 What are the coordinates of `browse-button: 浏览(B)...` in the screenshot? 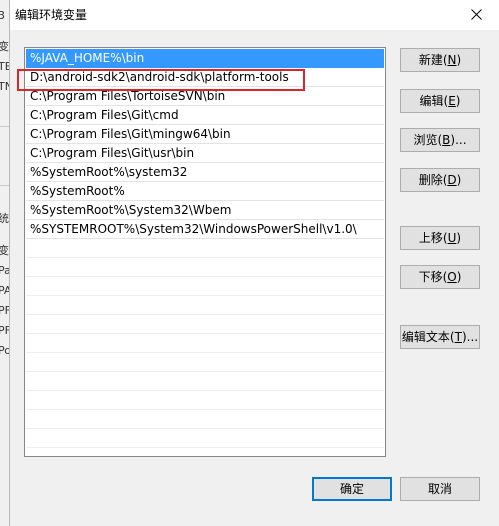 It's located at (440, 140).